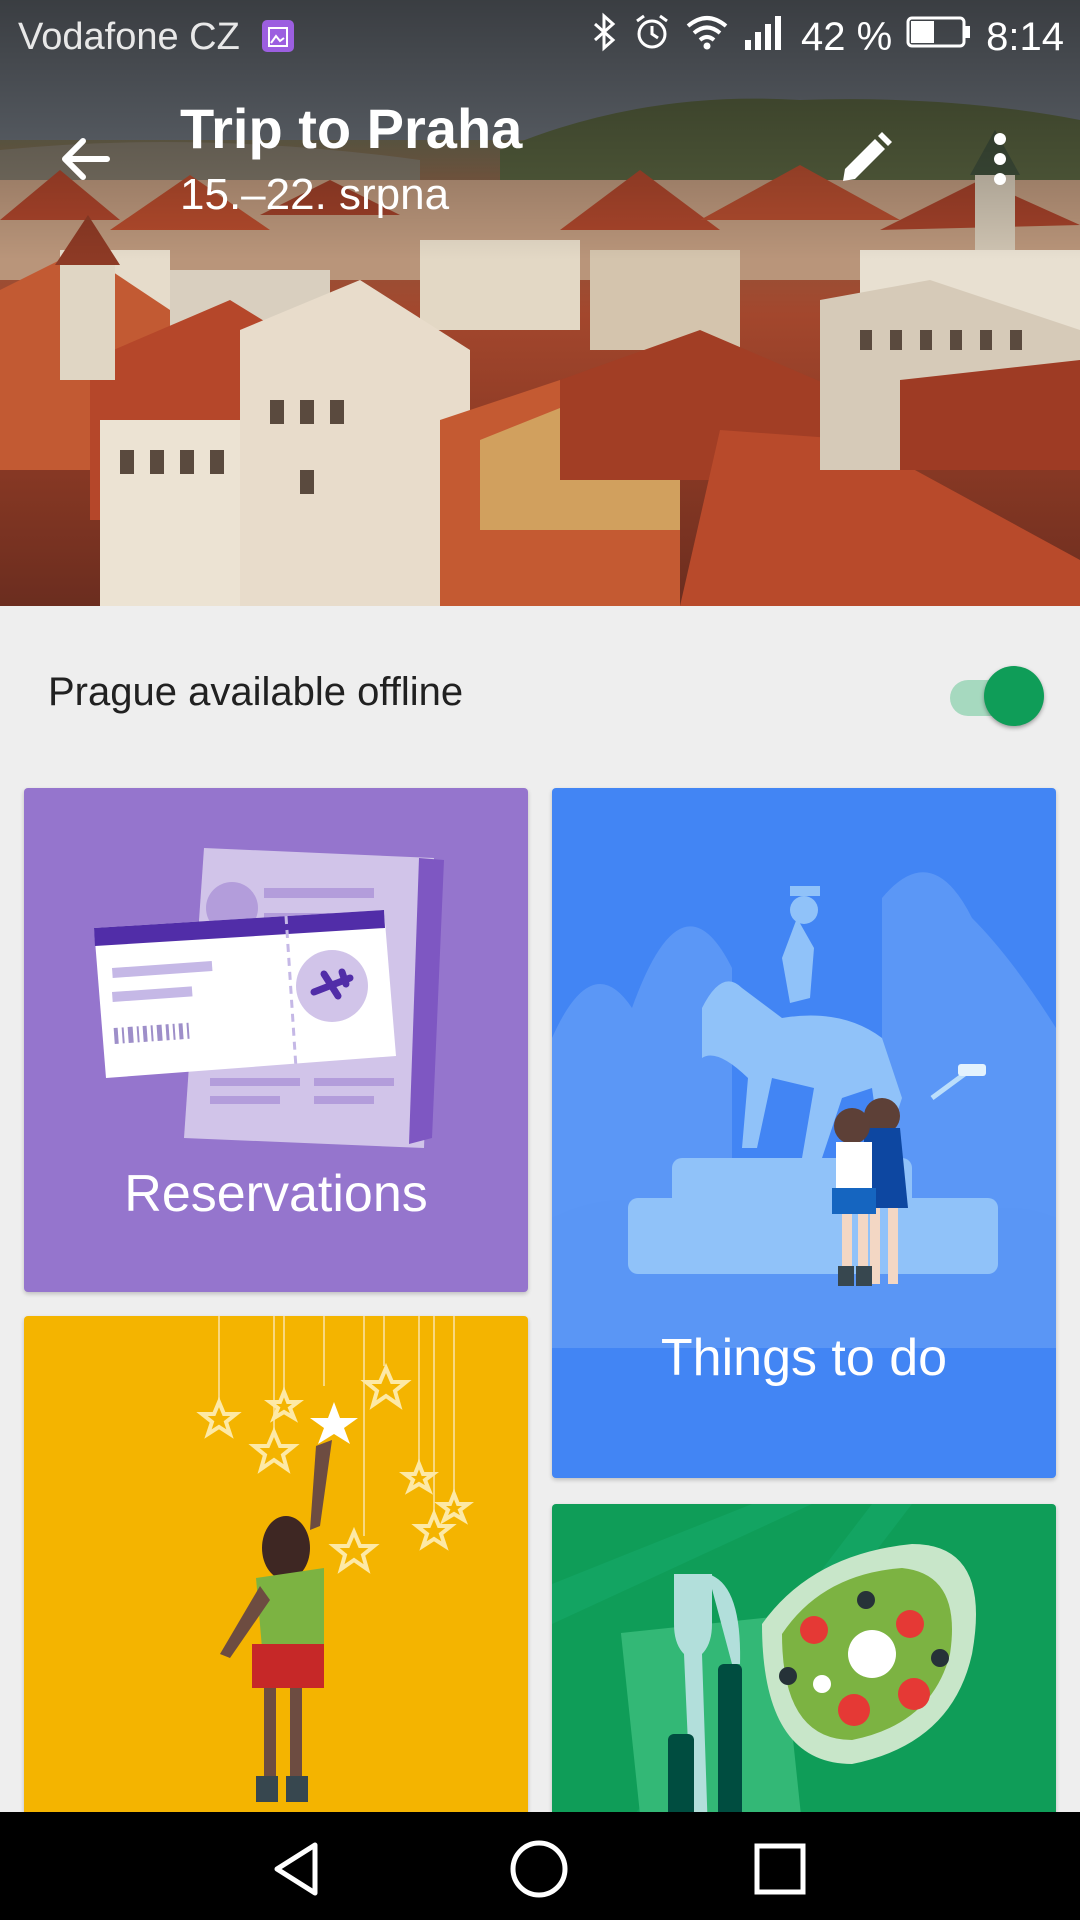 The width and height of the screenshot is (1080, 1920). I want to click on reservations-label: Reservations, so click(276, 1194).